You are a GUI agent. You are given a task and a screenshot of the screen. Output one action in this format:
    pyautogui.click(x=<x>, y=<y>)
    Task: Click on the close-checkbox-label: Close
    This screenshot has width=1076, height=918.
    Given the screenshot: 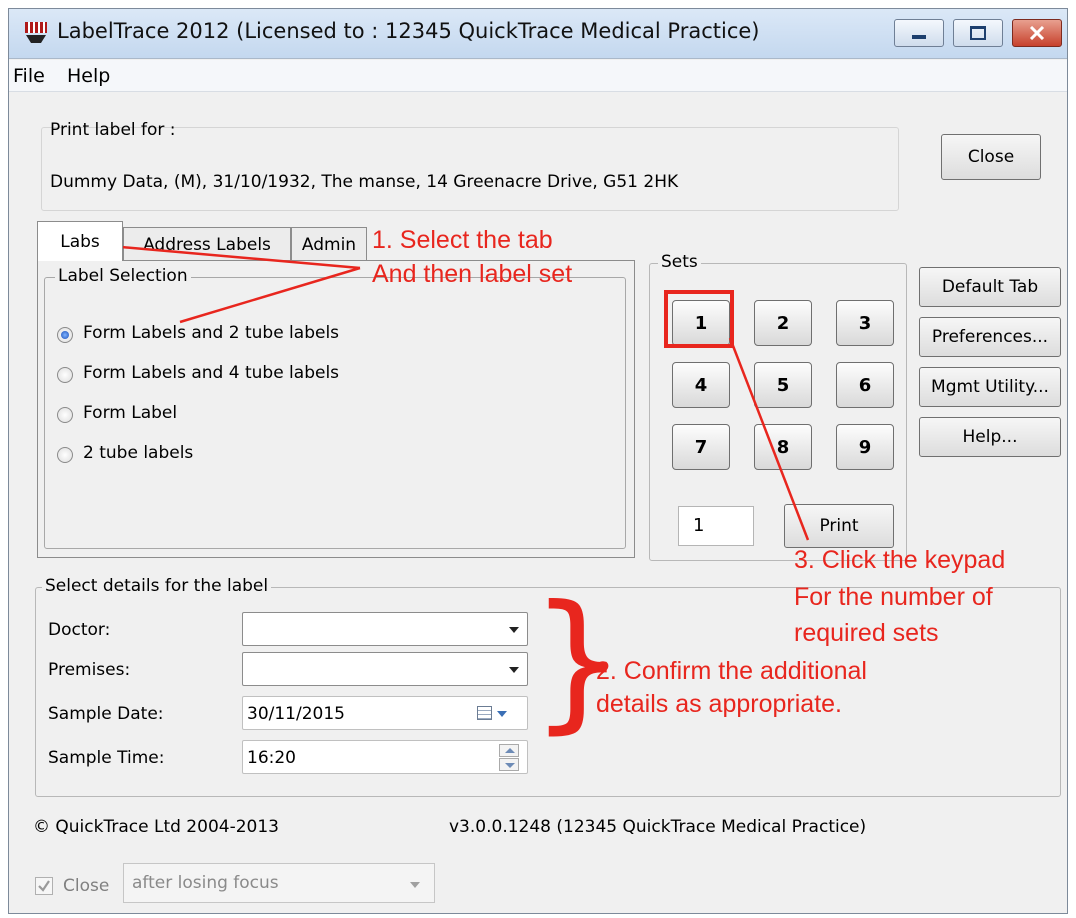 What is the action you would take?
    pyautogui.click(x=86, y=886)
    